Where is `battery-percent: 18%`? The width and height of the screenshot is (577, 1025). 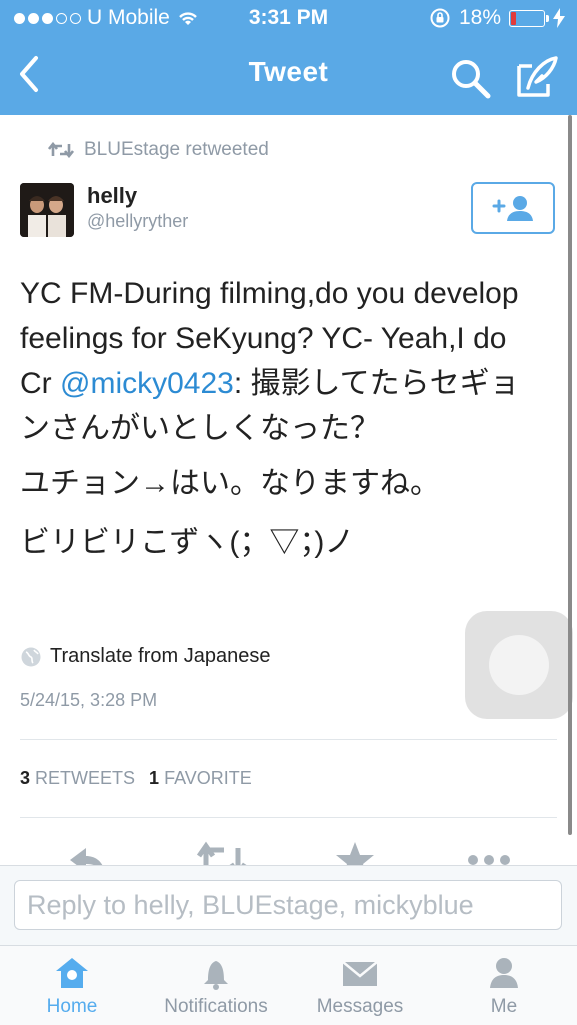 battery-percent: 18% is located at coordinates (479, 17).